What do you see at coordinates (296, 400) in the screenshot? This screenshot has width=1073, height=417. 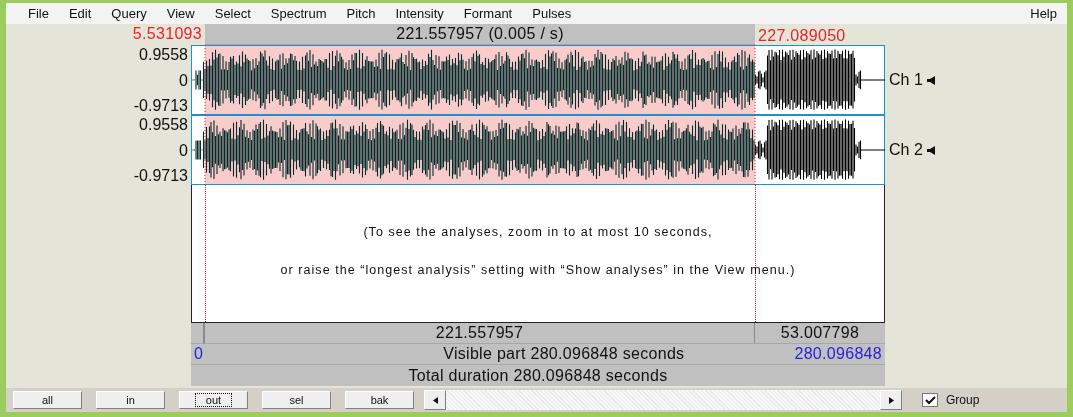 I see `zoom-button: sel` at bounding box center [296, 400].